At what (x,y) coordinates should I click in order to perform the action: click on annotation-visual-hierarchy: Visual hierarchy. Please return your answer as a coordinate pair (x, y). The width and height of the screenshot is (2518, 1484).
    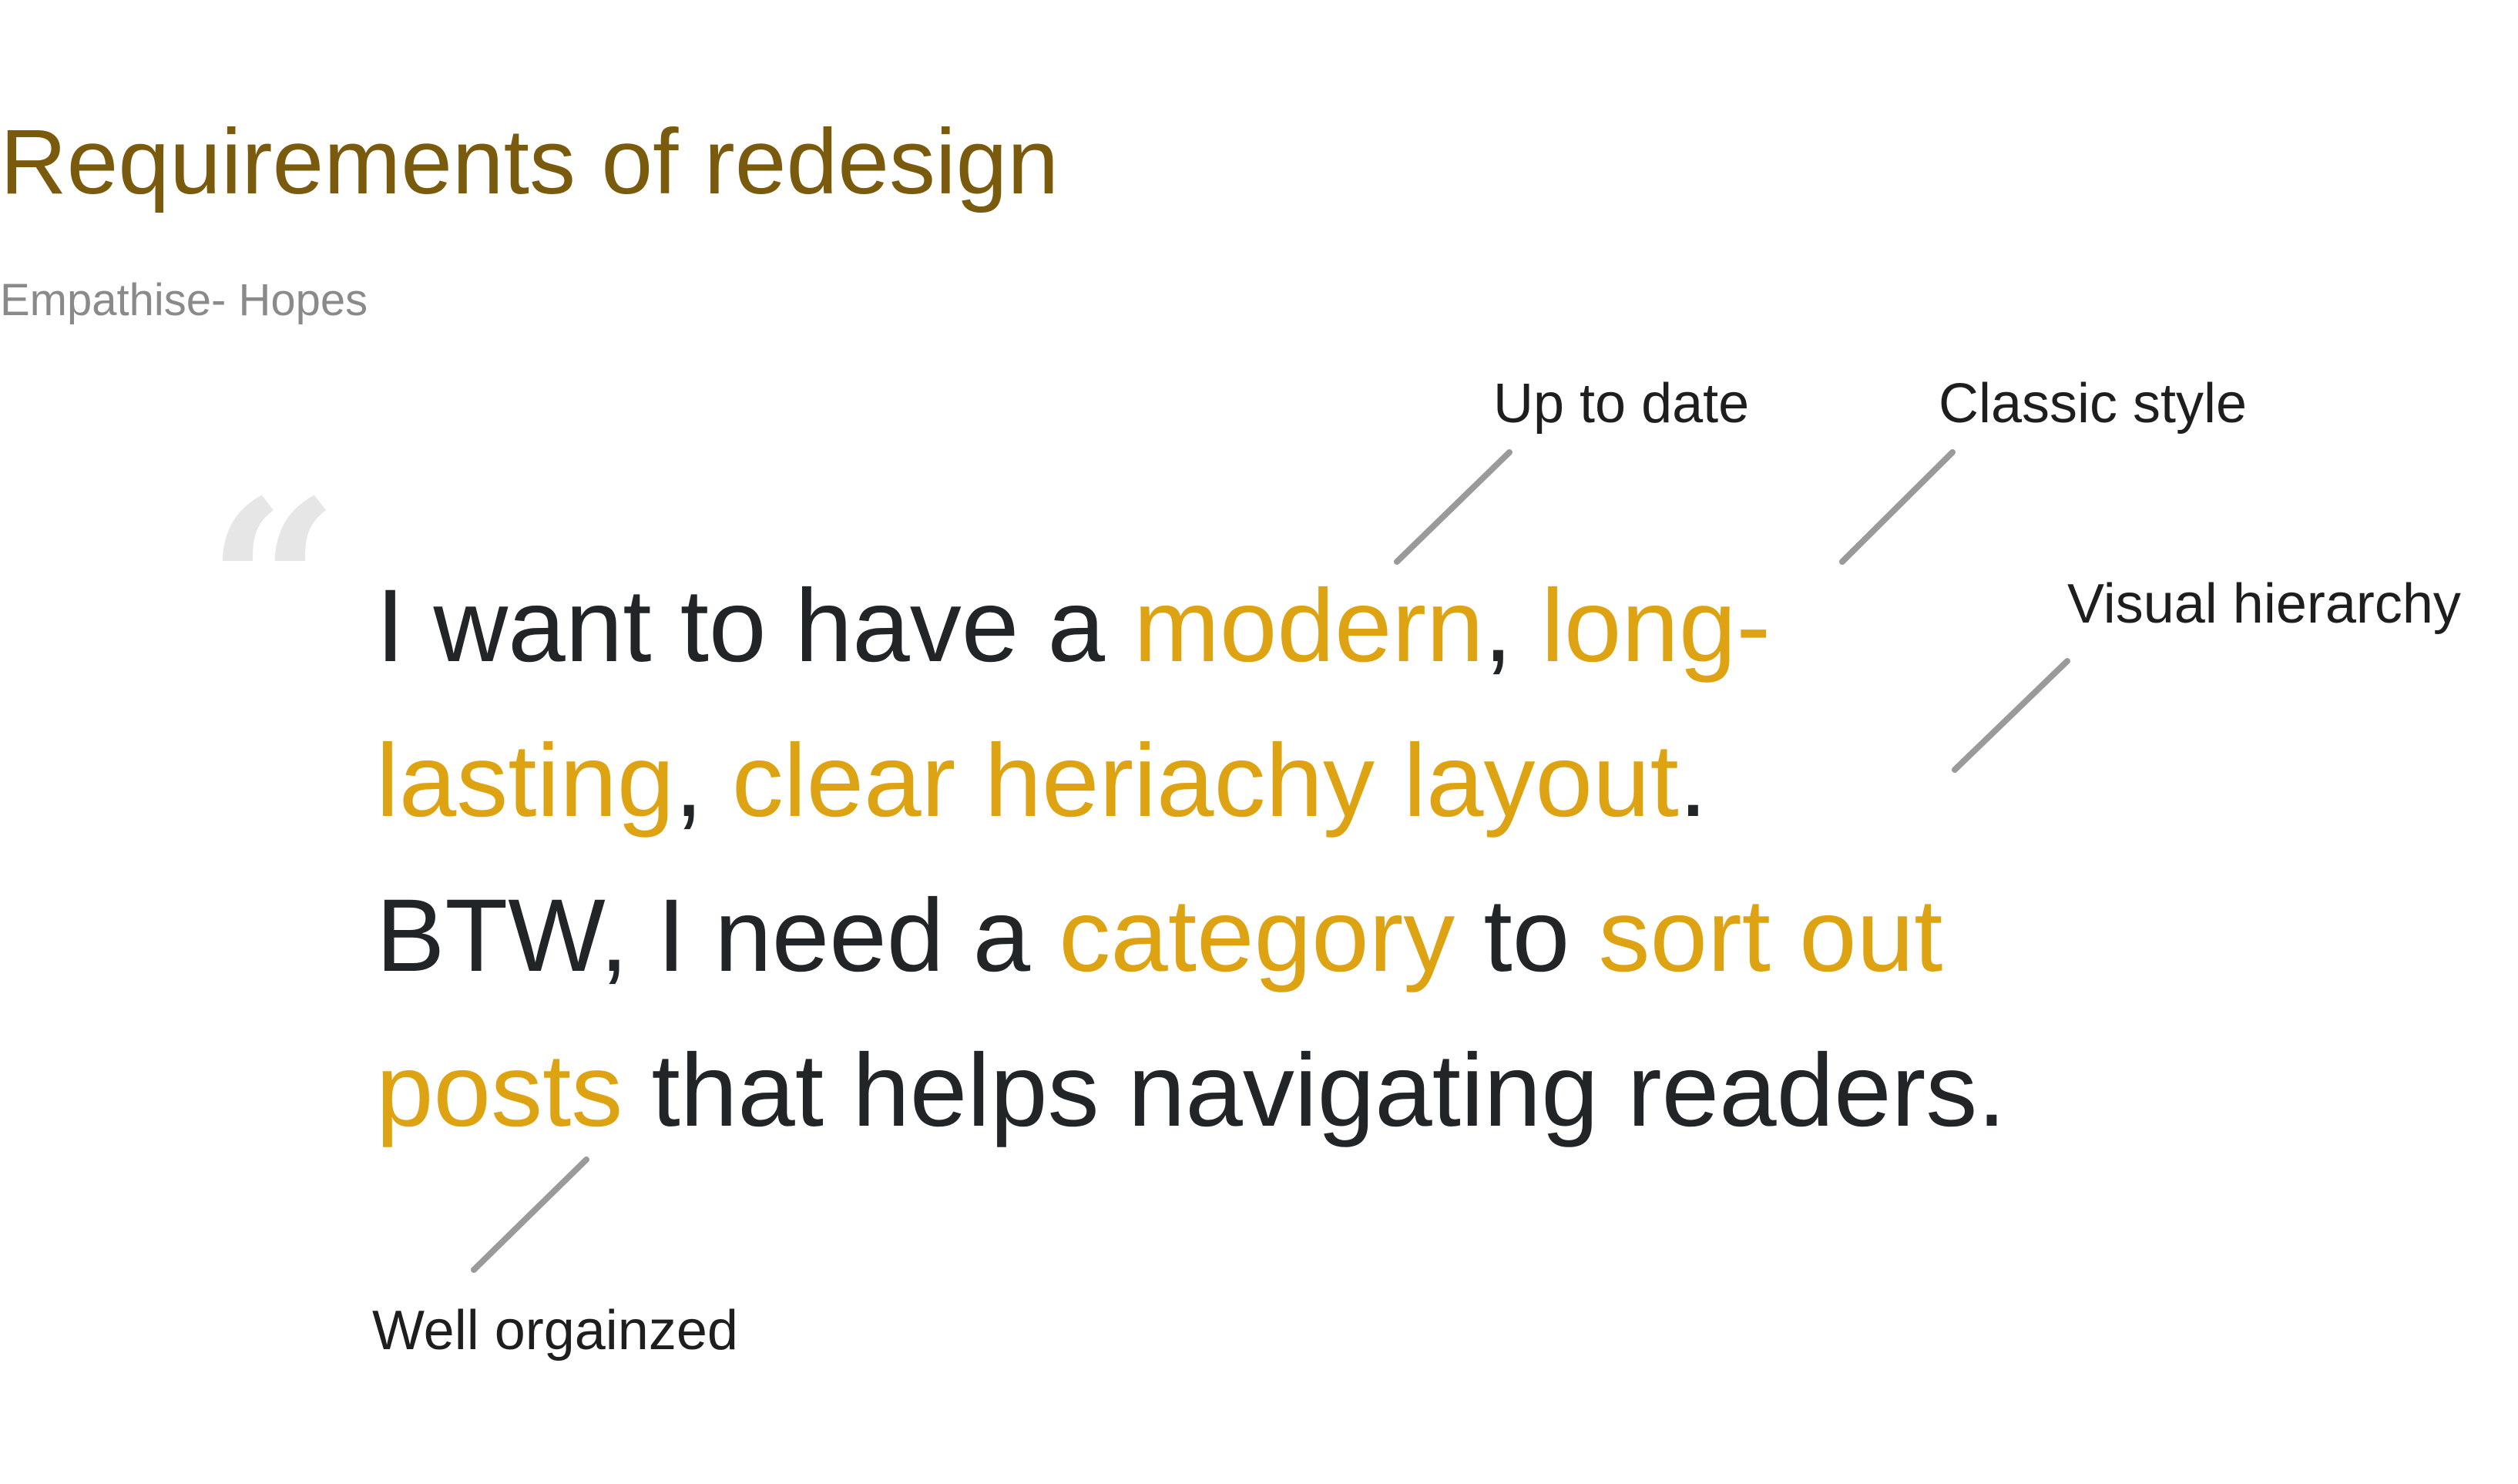
    Looking at the image, I should click on (2264, 604).